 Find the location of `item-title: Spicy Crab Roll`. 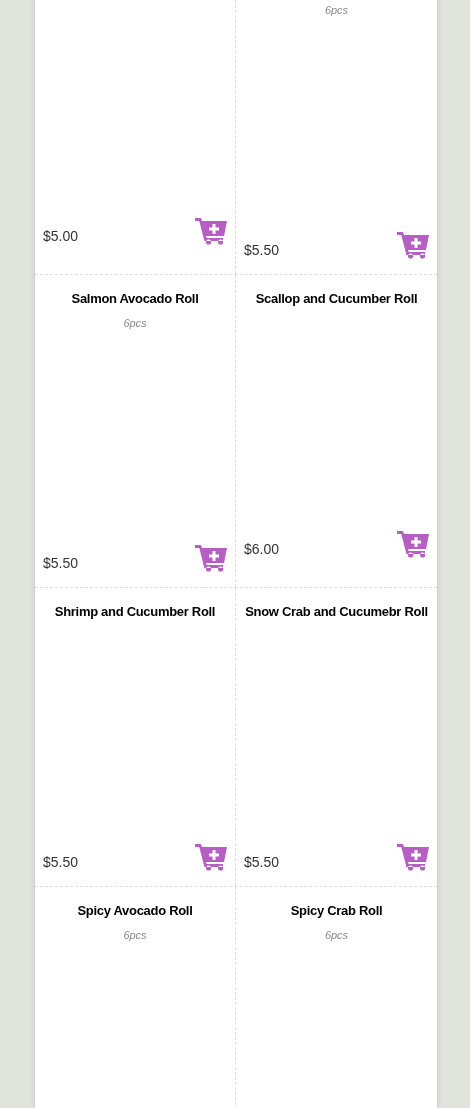

item-title: Spicy Crab Roll is located at coordinates (336, 911).